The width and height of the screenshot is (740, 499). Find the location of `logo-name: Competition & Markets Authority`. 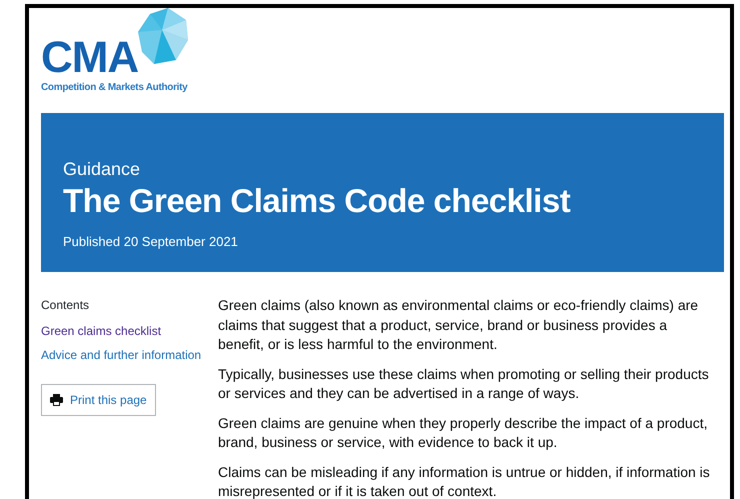

logo-name: Competition & Markets Authority is located at coordinates (114, 88).